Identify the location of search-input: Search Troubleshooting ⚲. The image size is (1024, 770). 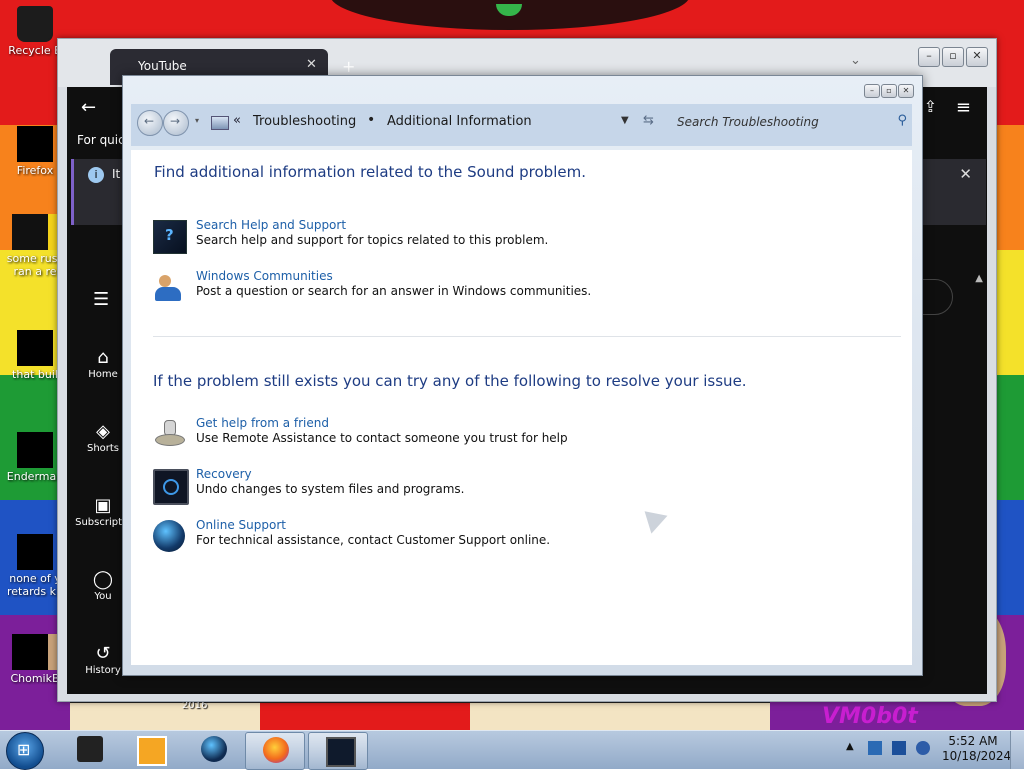
(789, 123).